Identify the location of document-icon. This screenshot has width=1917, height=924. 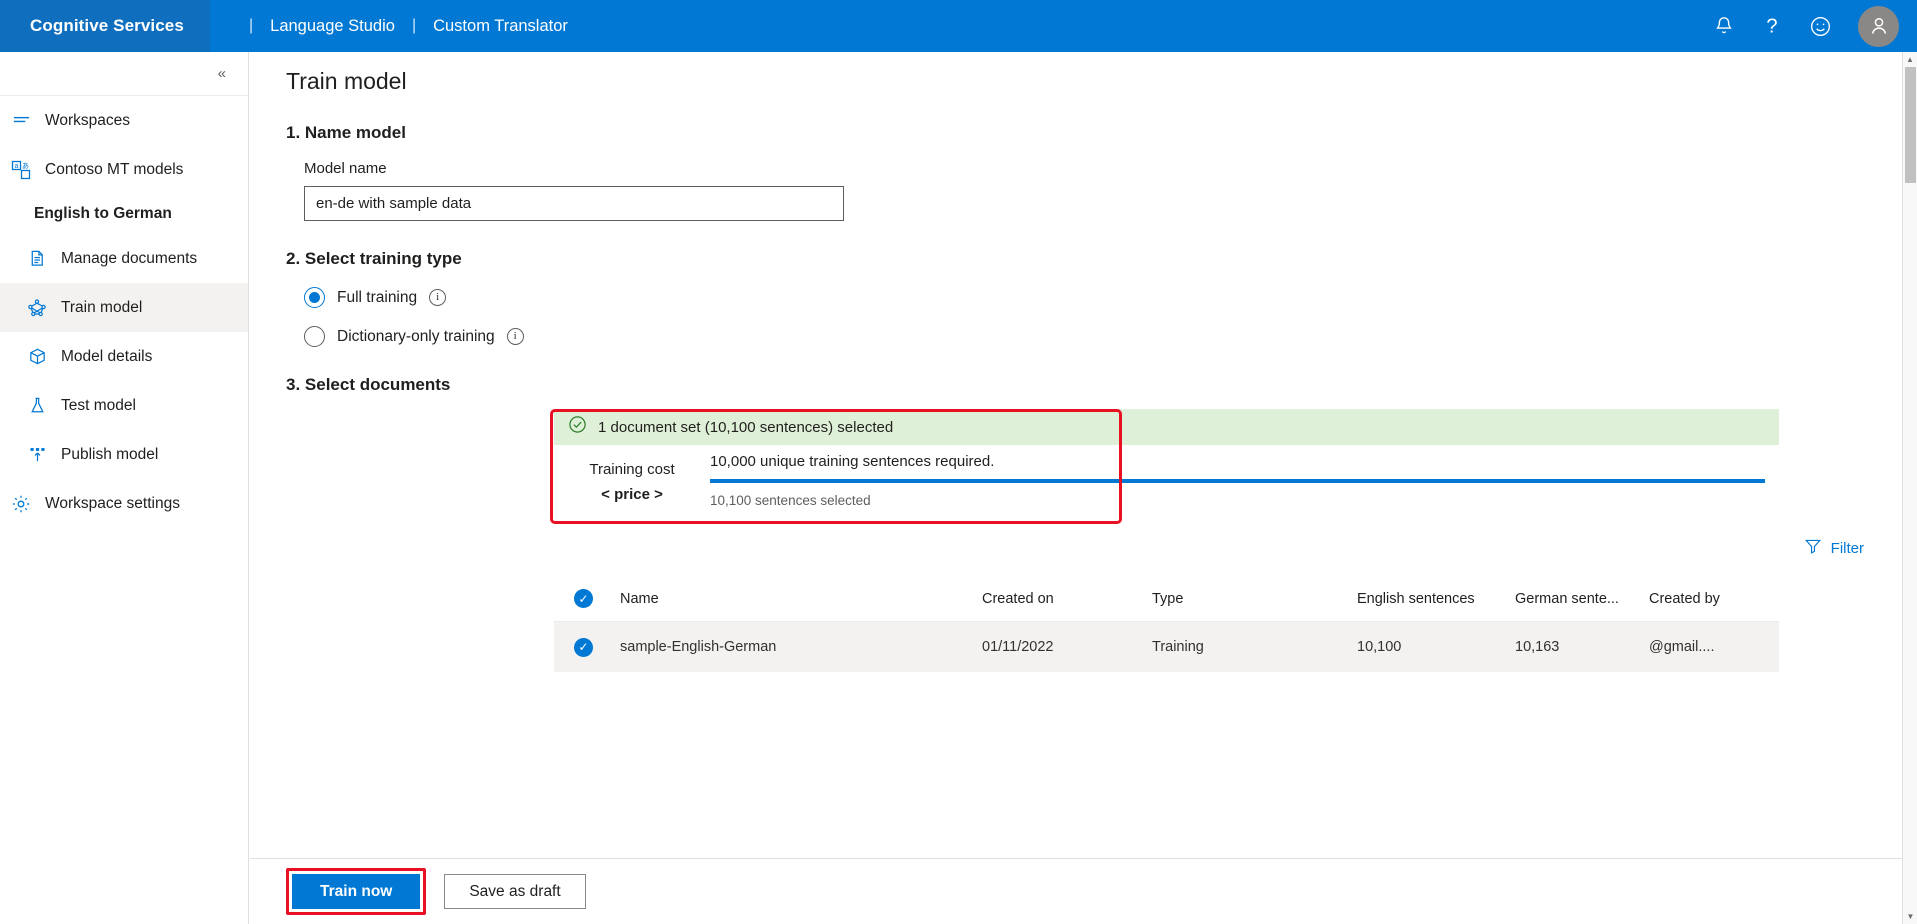
(37, 258).